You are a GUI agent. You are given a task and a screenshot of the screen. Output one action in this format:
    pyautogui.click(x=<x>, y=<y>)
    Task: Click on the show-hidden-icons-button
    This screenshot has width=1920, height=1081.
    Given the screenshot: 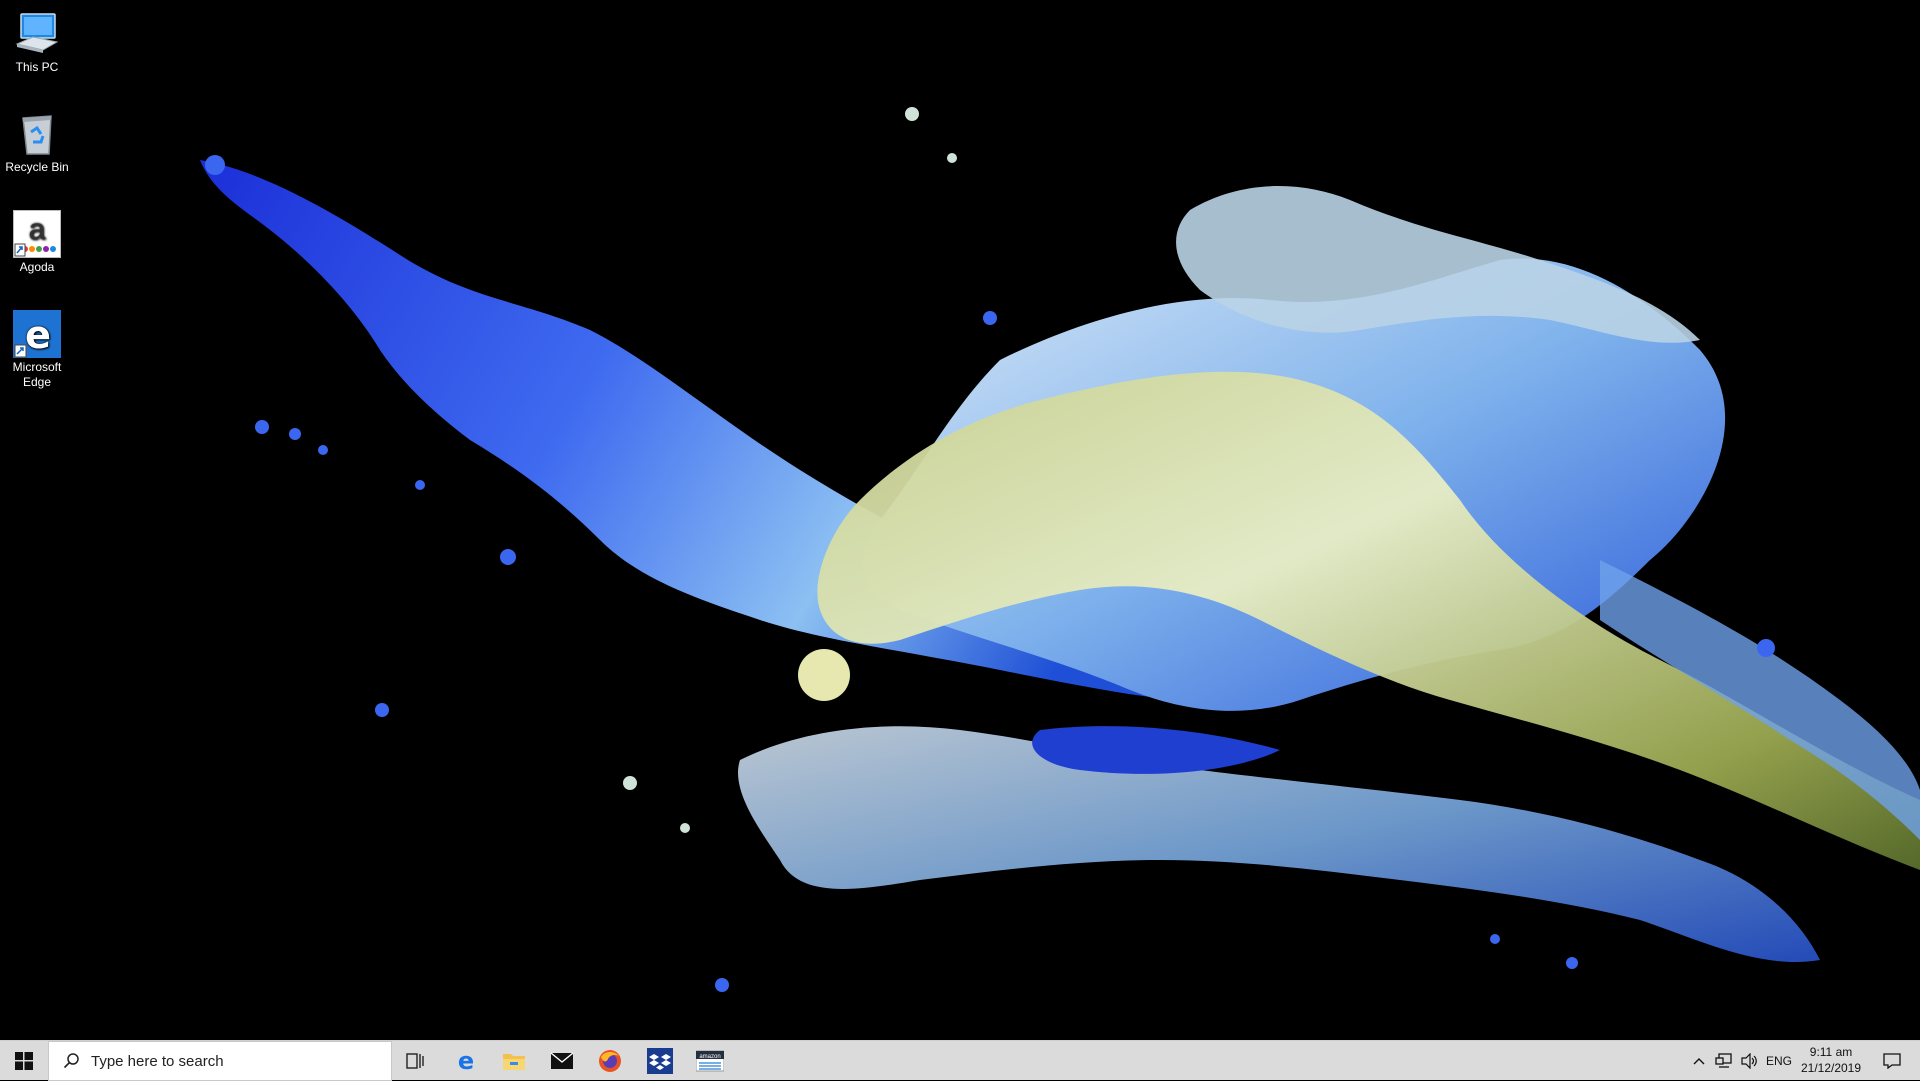 What is the action you would take?
    pyautogui.click(x=1699, y=1061)
    